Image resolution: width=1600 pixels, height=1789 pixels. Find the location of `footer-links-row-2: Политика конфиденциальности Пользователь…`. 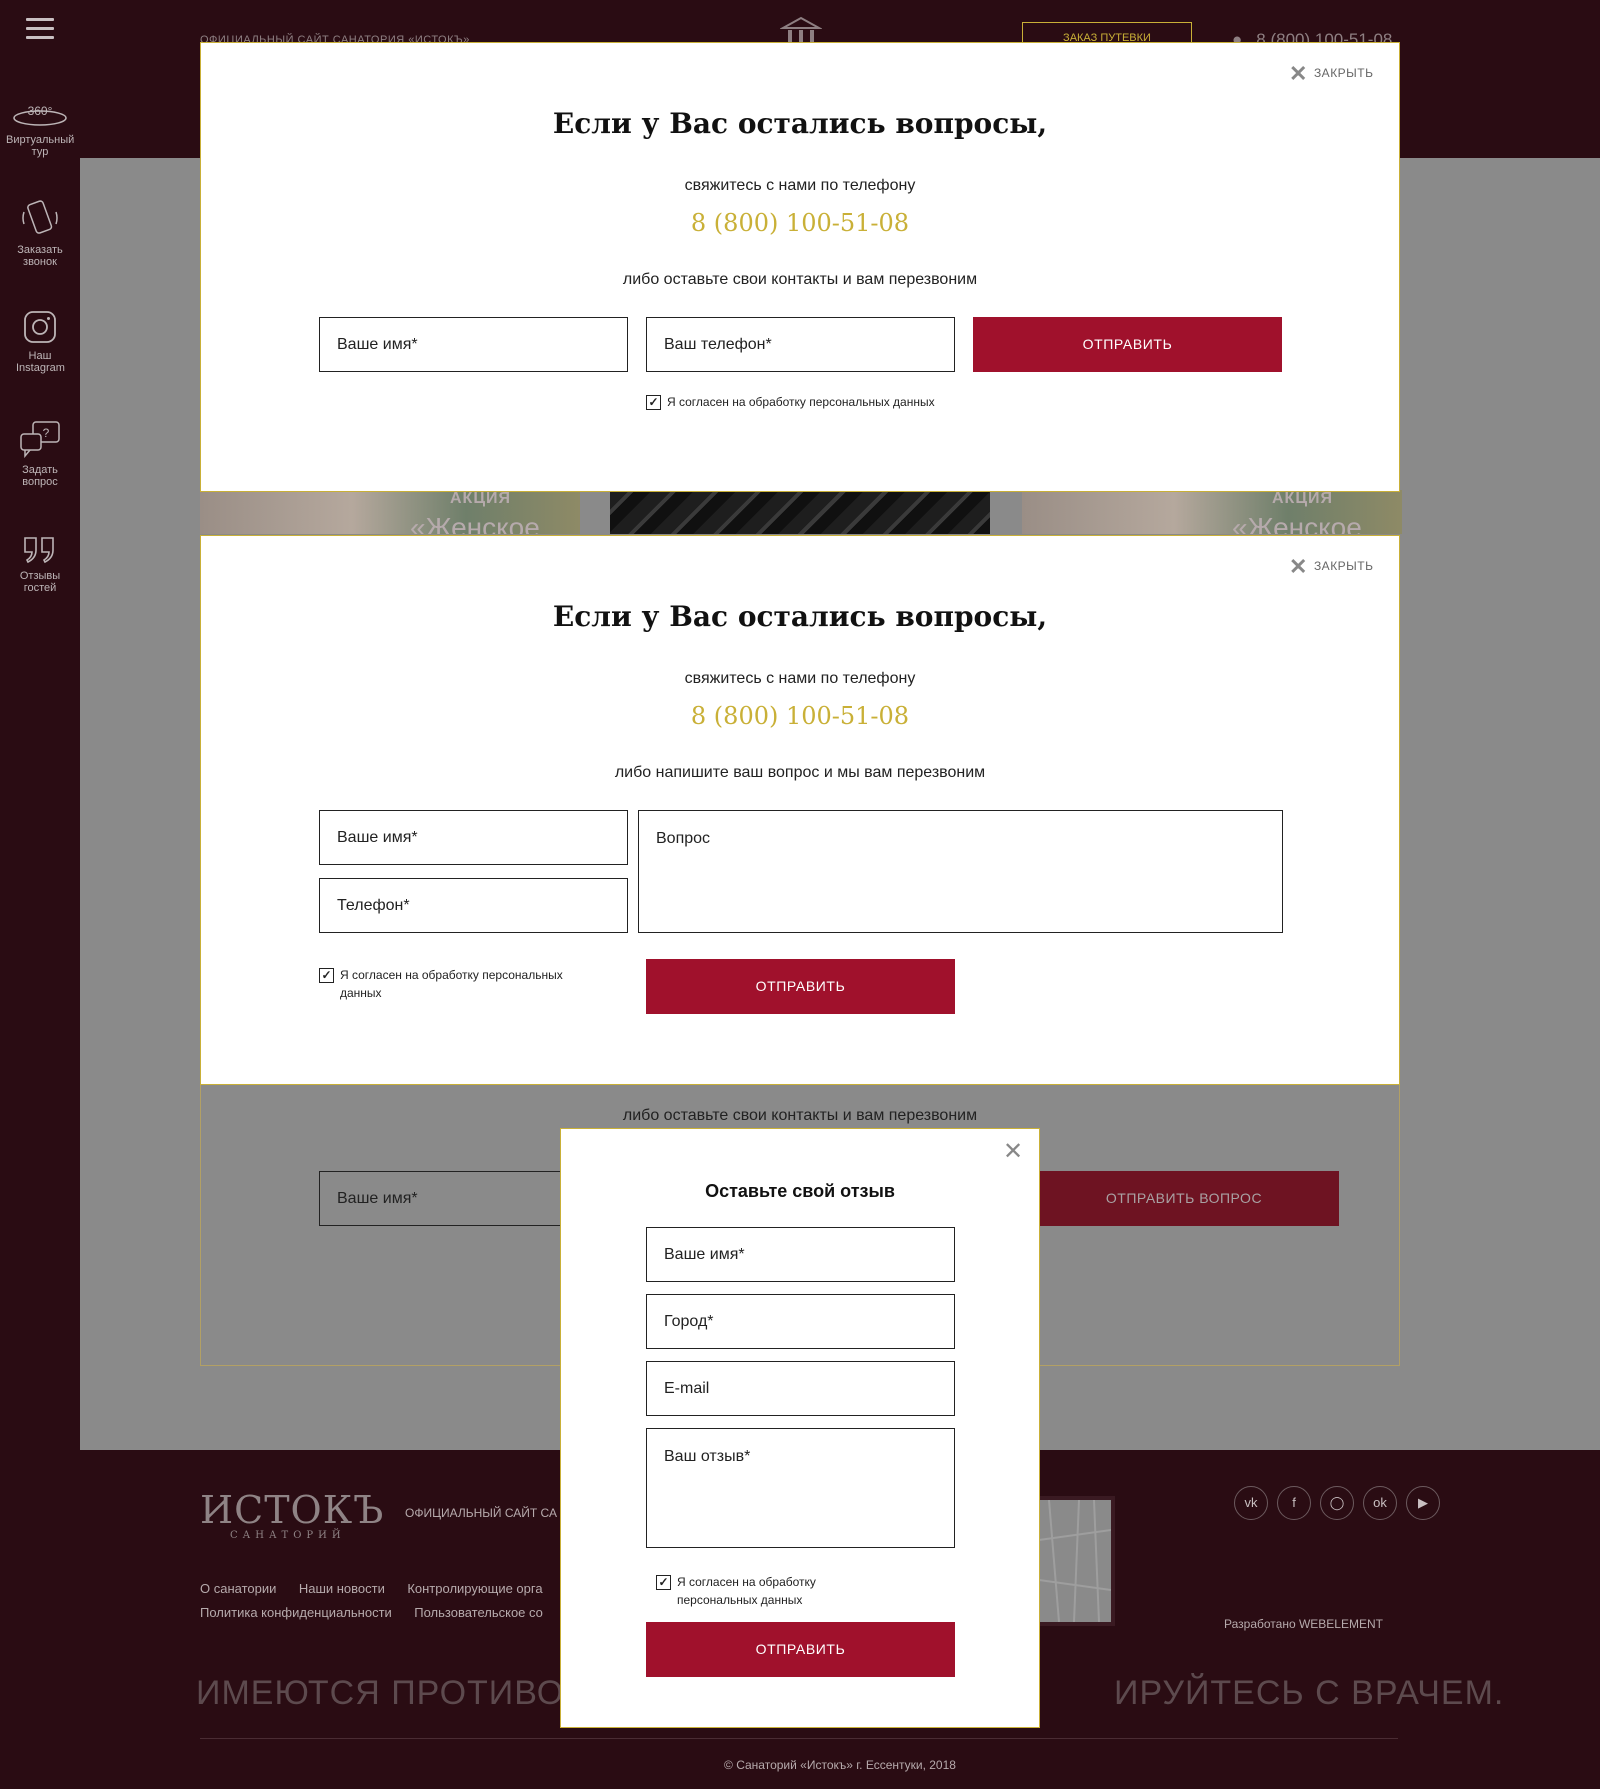

footer-links-row-2: Политика конфиденциальности Пользователь… is located at coordinates (371, 1613).